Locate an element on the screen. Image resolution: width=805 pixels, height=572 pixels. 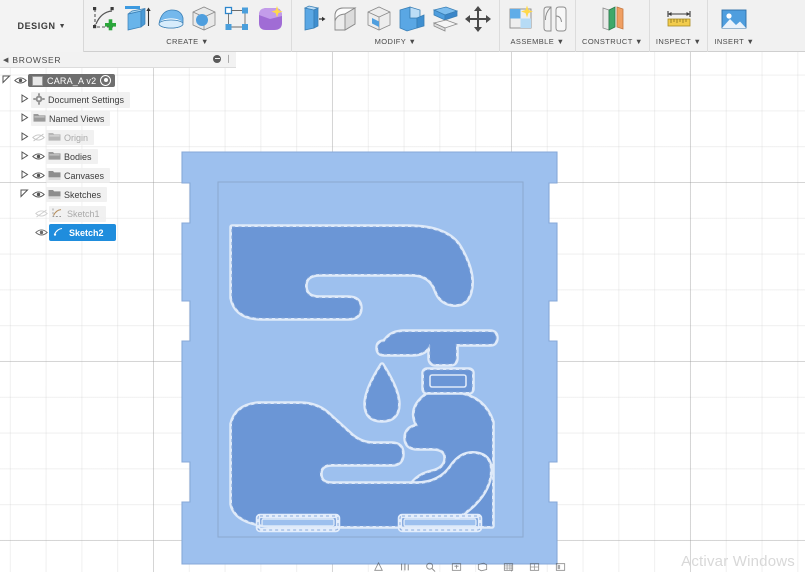
toolbar-group-label-assemble: ASSEMBLE ▼ is located at coordinates (538, 41).